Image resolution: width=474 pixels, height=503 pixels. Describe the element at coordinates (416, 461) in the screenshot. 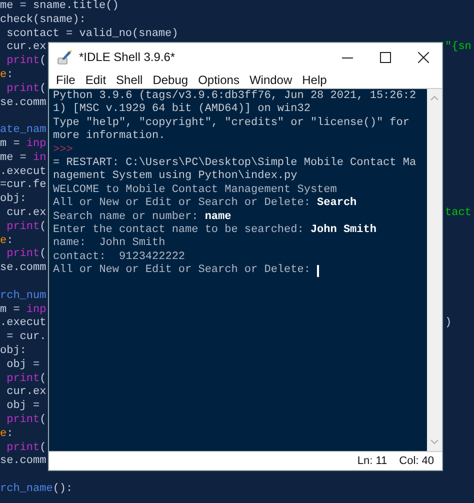

I see `column-status: Col: 40` at that location.